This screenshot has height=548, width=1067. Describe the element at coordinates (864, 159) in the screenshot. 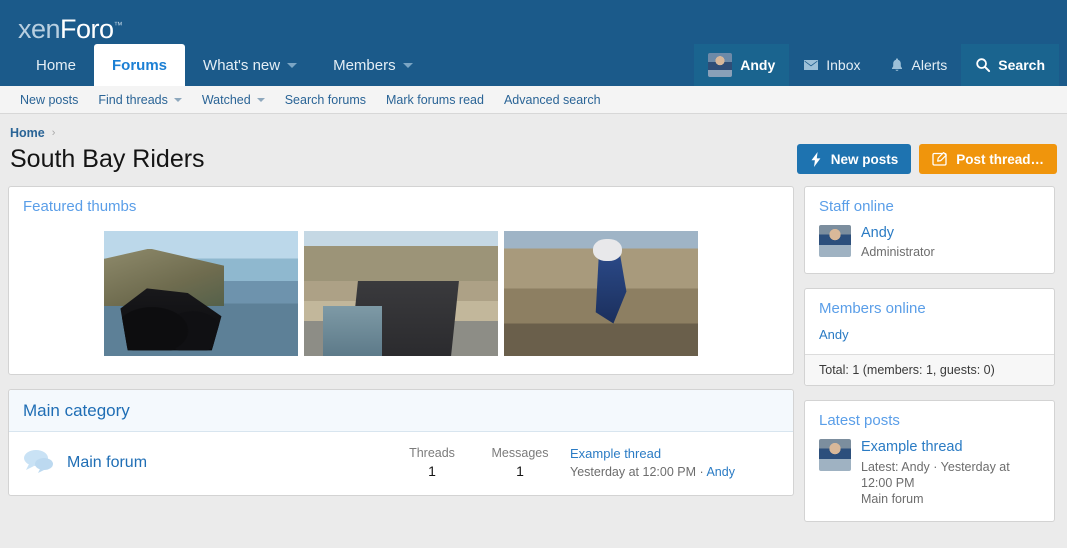

I see `new-posts-button-label: New posts` at that location.